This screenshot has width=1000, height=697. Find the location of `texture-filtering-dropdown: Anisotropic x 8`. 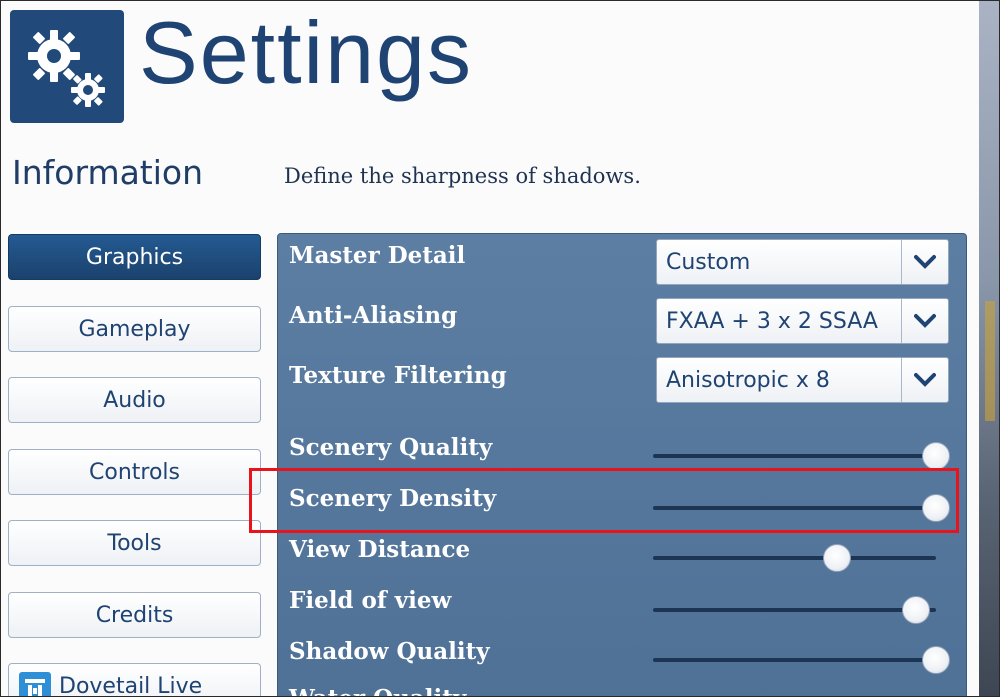

texture-filtering-dropdown: Anisotropic x 8 is located at coordinates (802, 380).